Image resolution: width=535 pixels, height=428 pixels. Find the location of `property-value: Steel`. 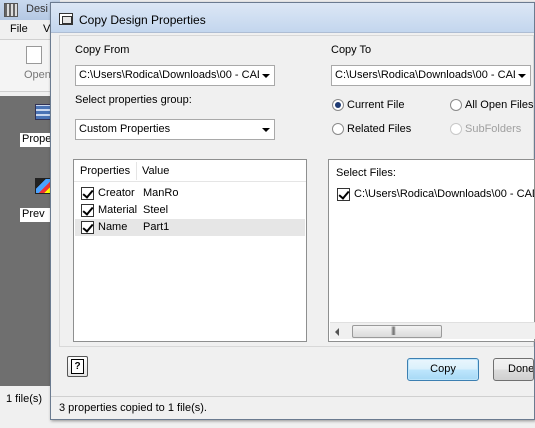

property-value: Steel is located at coordinates (156, 210).